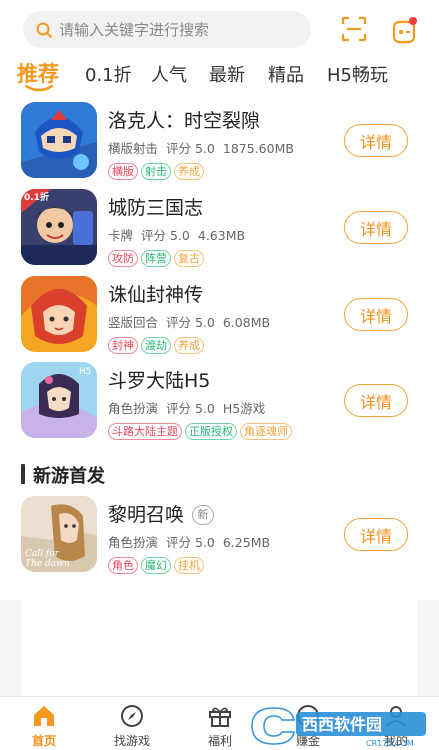 The height and width of the screenshot is (750, 439). Describe the element at coordinates (43, 741) in the screenshot. I see `nav-label: 首页` at that location.